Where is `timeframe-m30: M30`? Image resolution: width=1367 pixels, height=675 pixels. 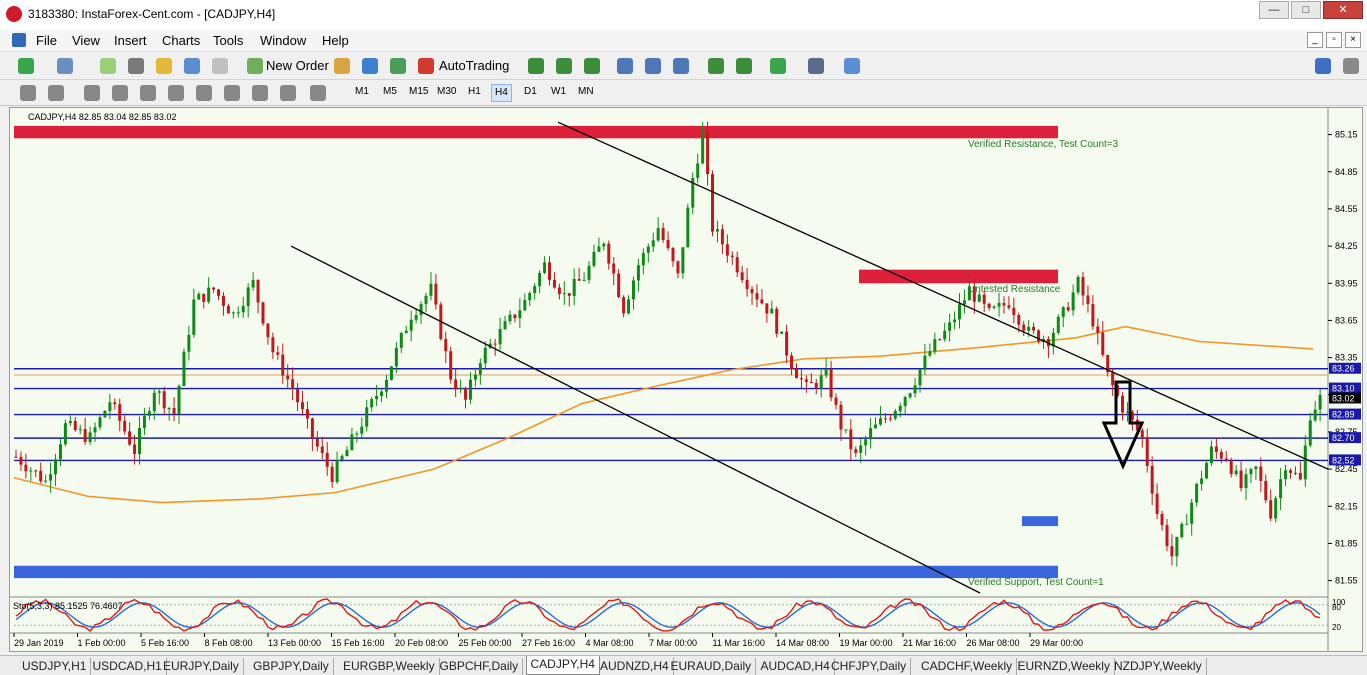 timeframe-m30: M30 is located at coordinates (446, 91).